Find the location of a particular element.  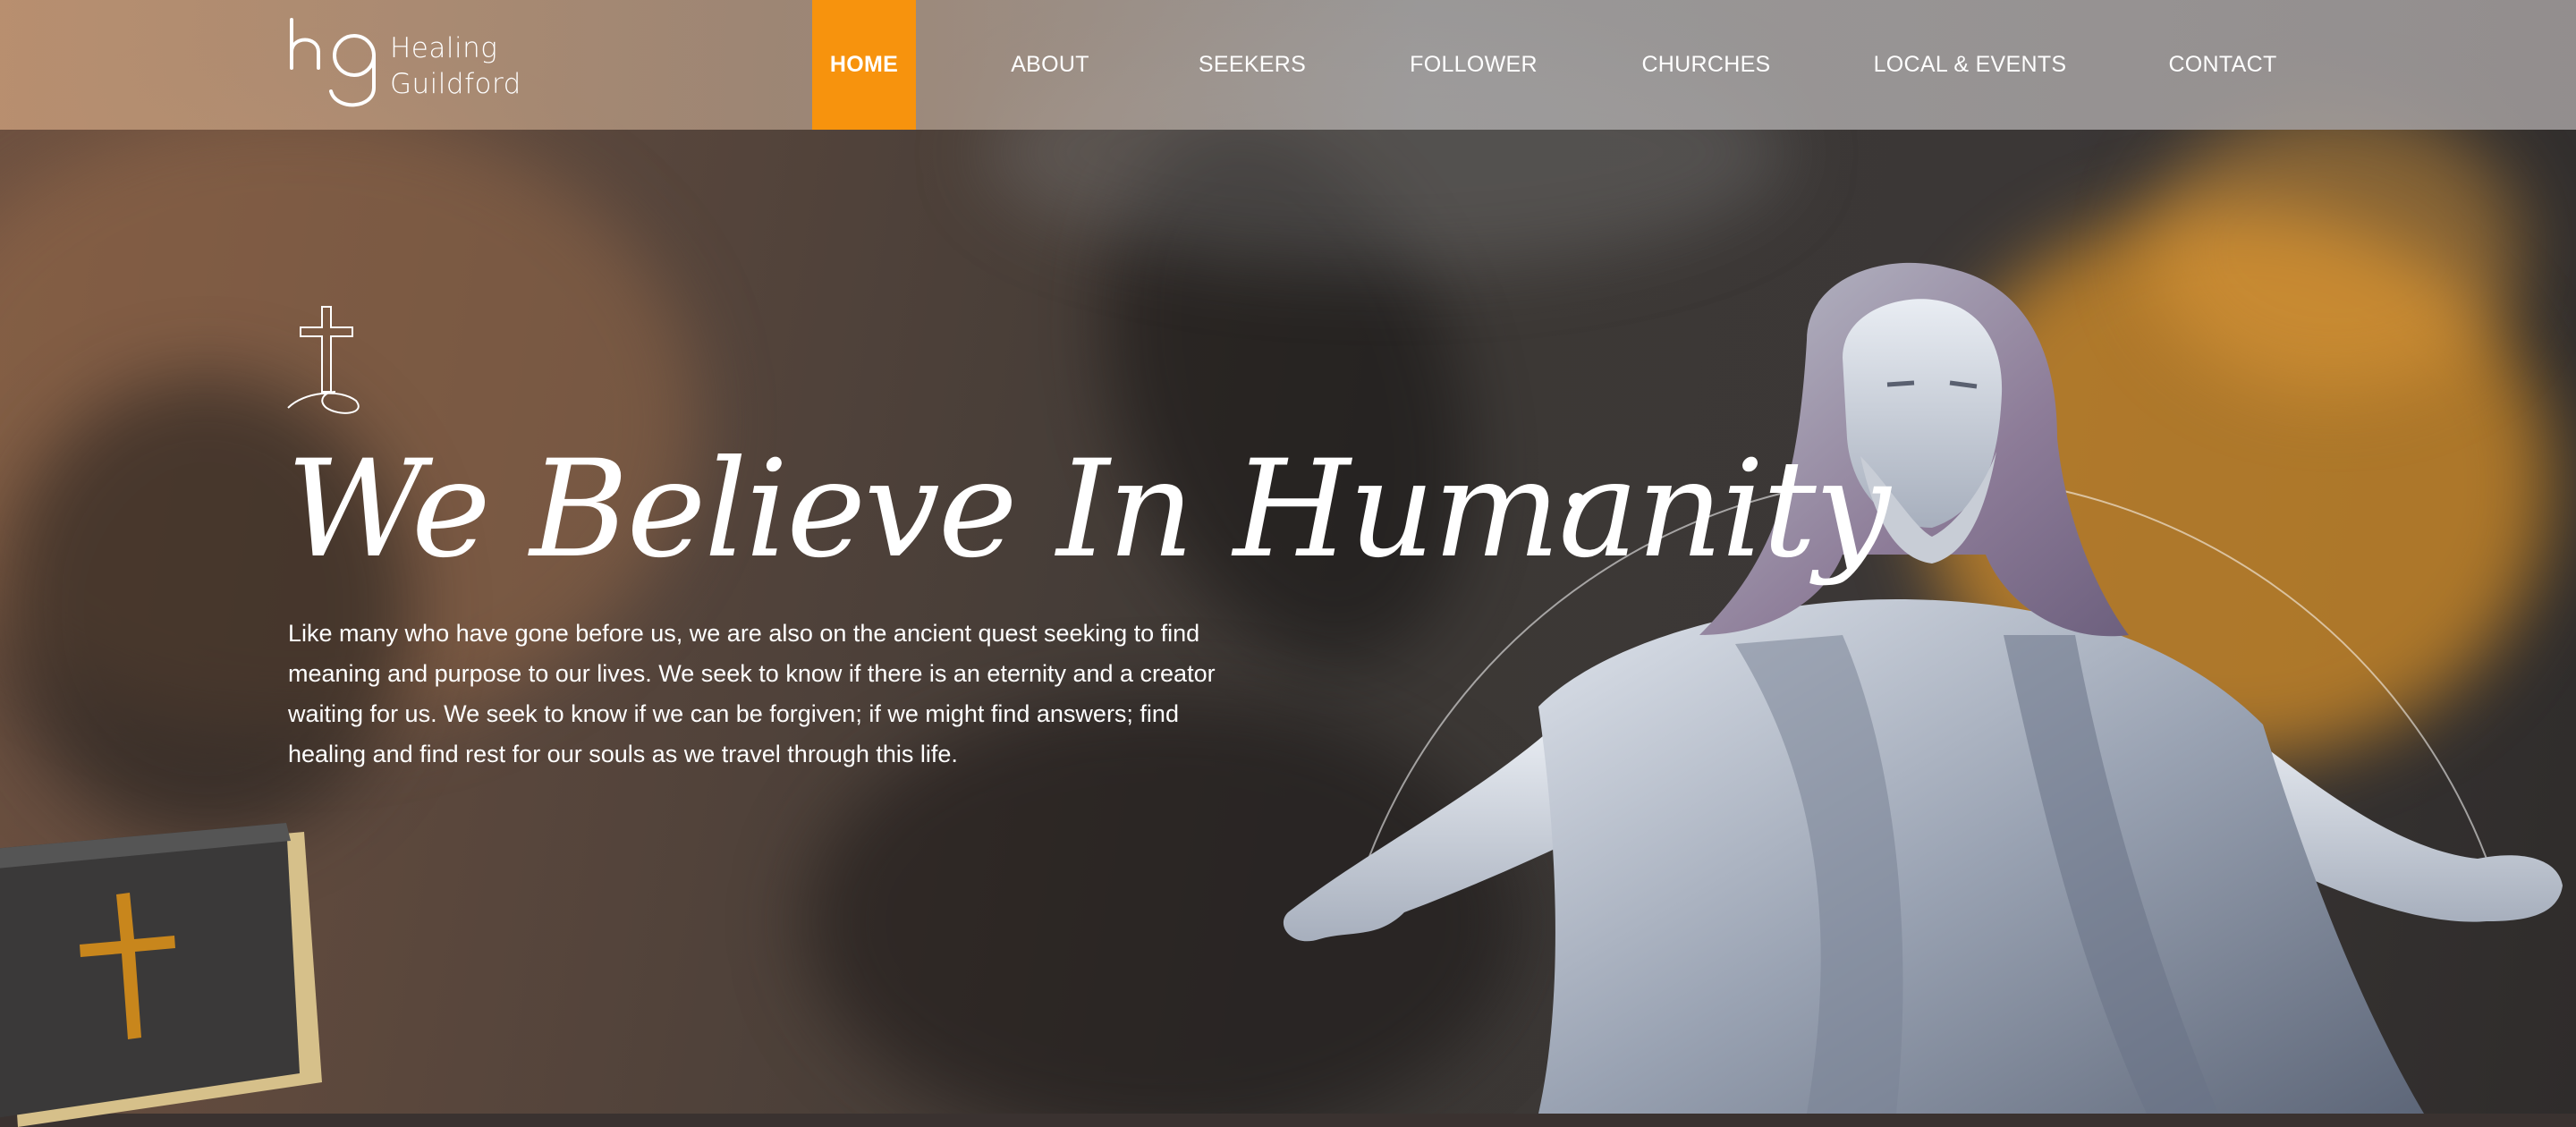

nav-home: HOME is located at coordinates (864, 65).